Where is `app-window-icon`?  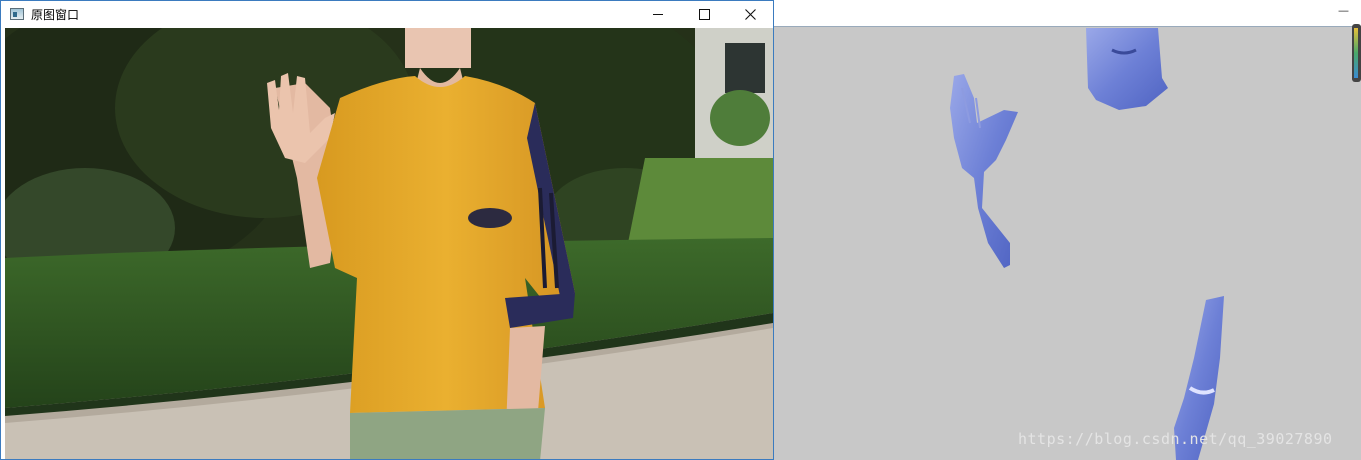 app-window-icon is located at coordinates (17, 14).